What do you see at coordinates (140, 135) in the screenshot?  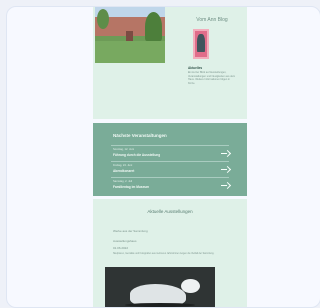 I see `events-title: Nächste Veranstaltungen` at bounding box center [140, 135].